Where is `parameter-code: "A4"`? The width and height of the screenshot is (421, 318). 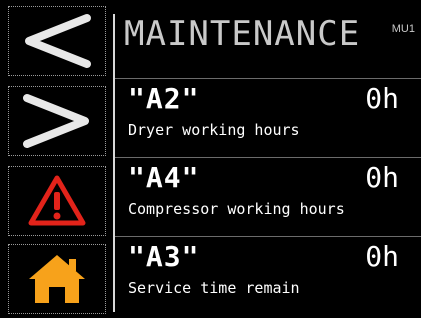 parameter-code: "A4" is located at coordinates (164, 177).